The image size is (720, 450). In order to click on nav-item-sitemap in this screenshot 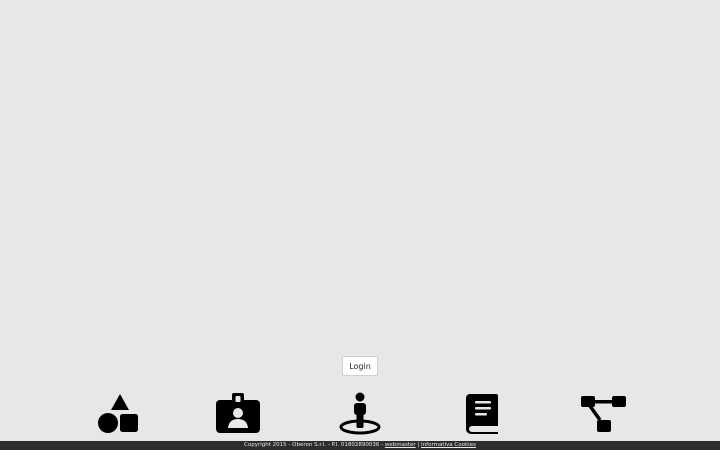, I will do `click(604, 413)`.